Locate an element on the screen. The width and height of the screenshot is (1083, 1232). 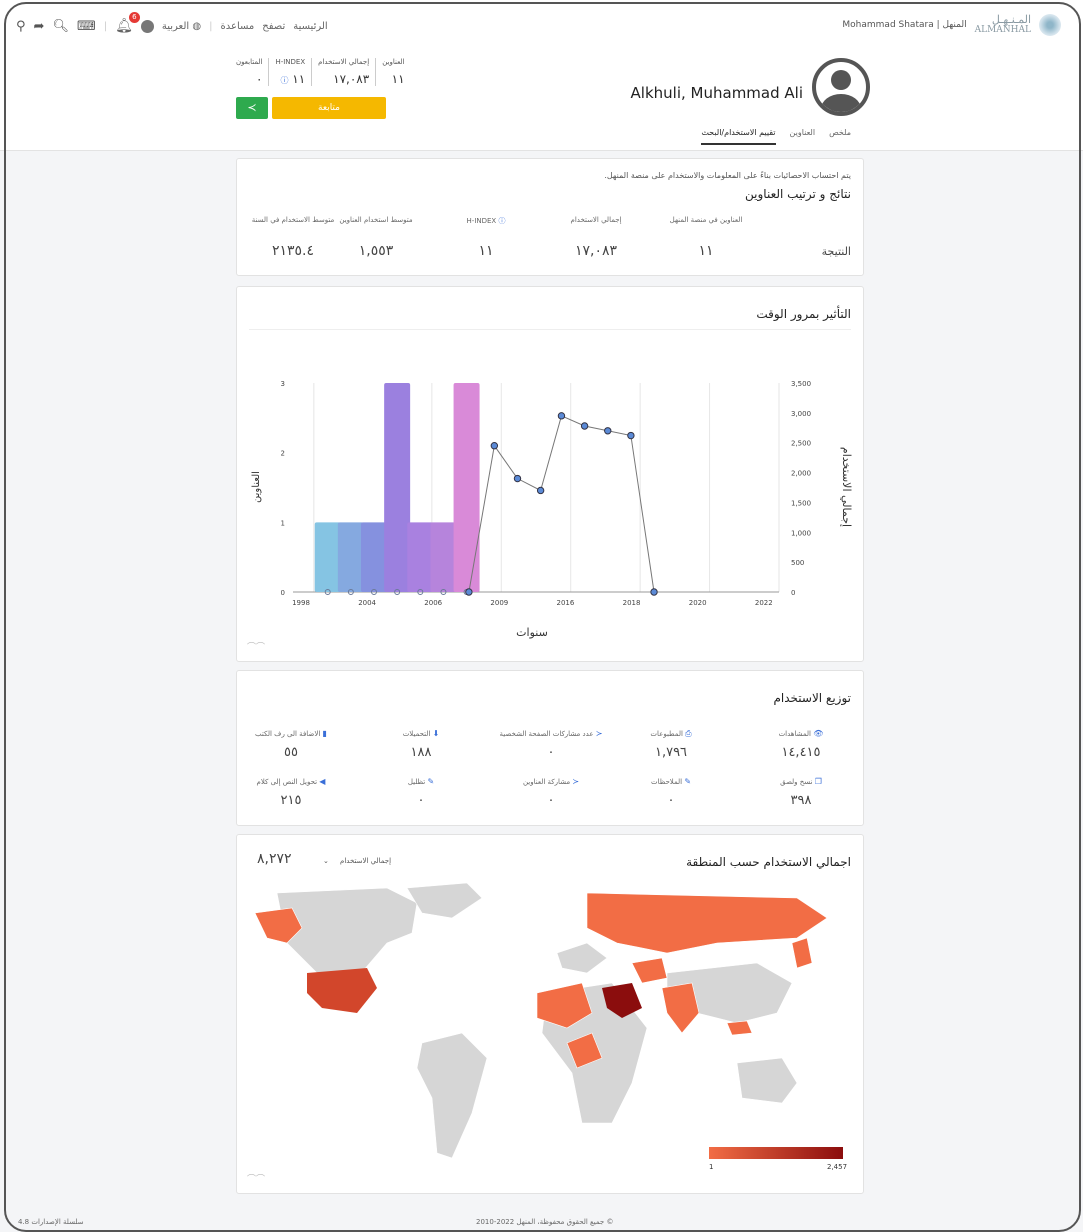
search-icon: ⚲ is located at coordinates (21, 26).